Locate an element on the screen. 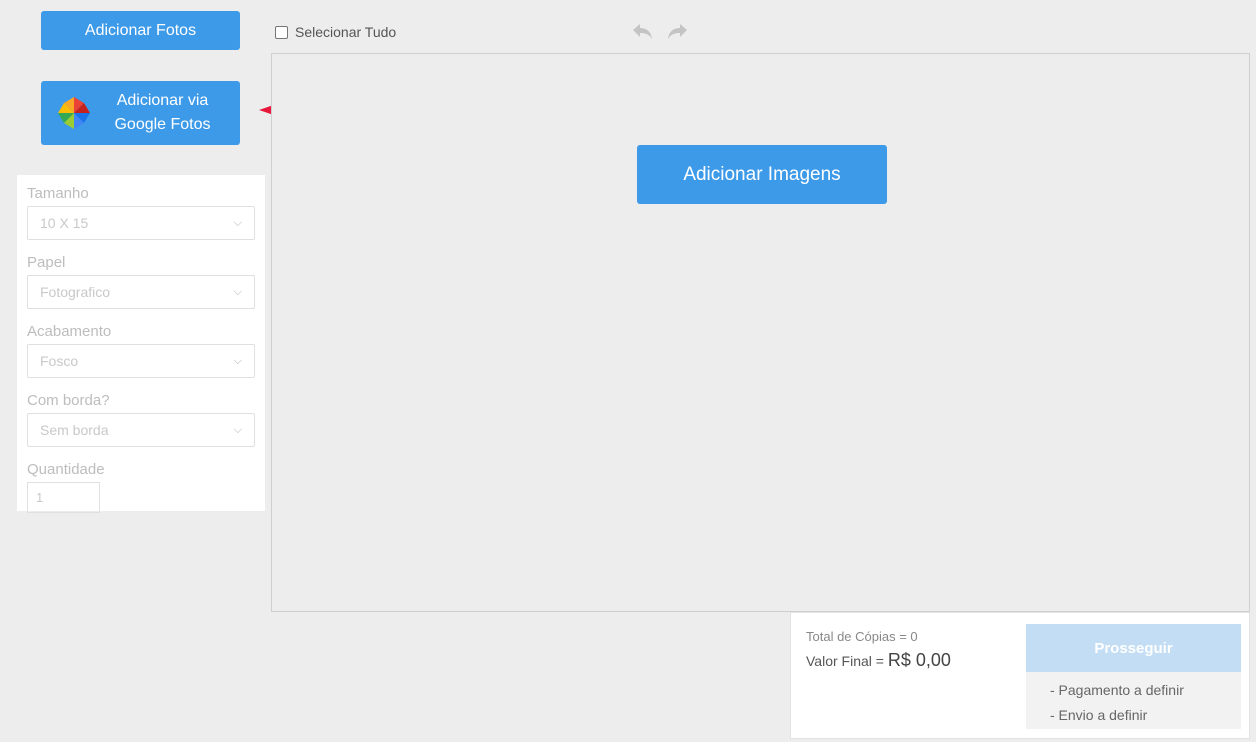  proceed-button: Prosseguir is located at coordinates (1133, 648).